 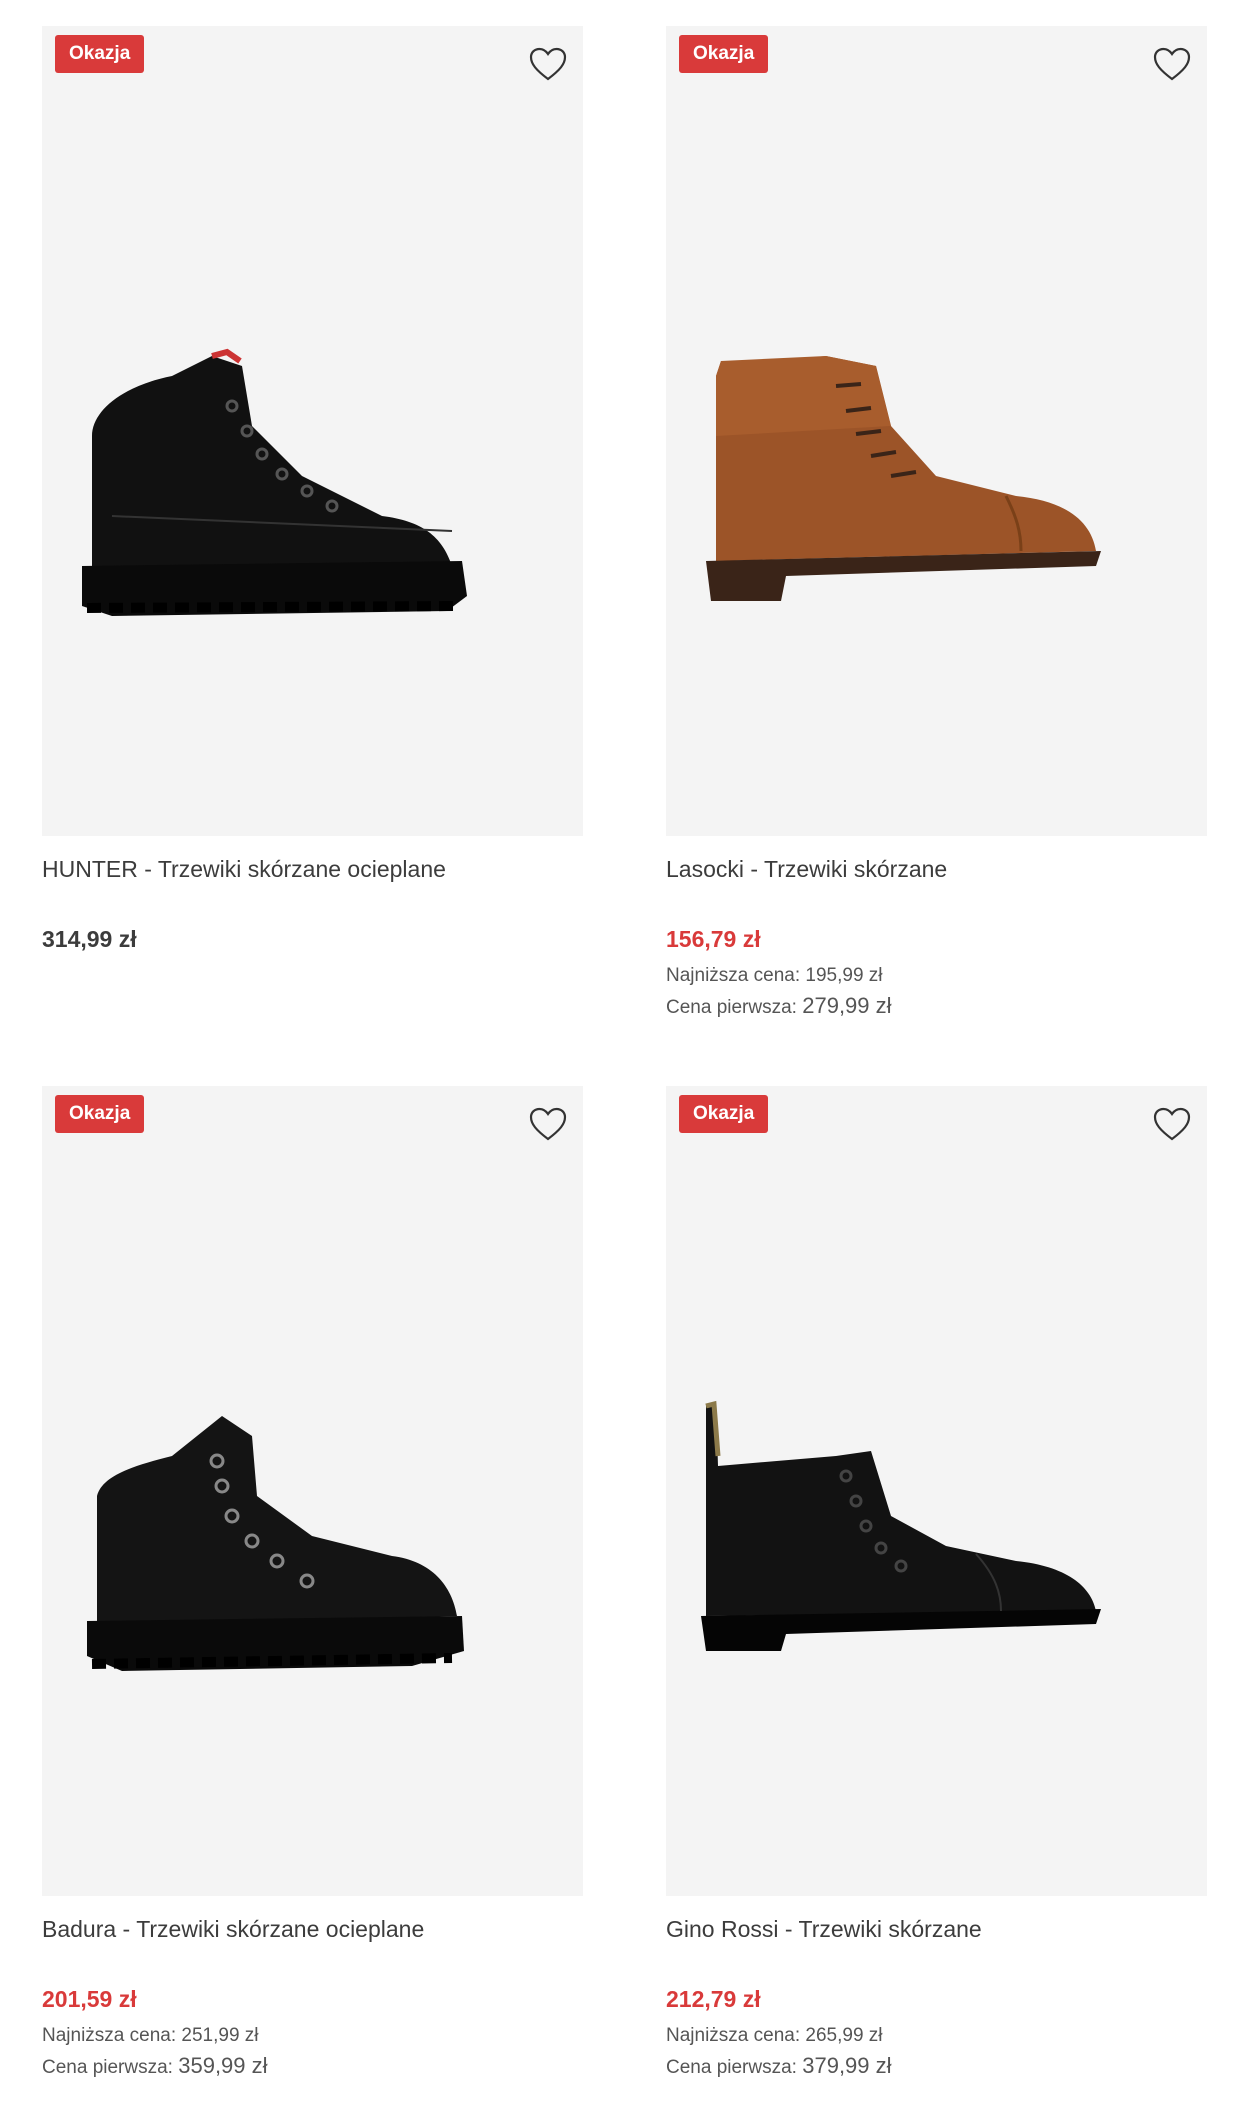 What do you see at coordinates (312, 2036) in the screenshot?
I see `lowest-price: Najniższa cena: 251,99 zł` at bounding box center [312, 2036].